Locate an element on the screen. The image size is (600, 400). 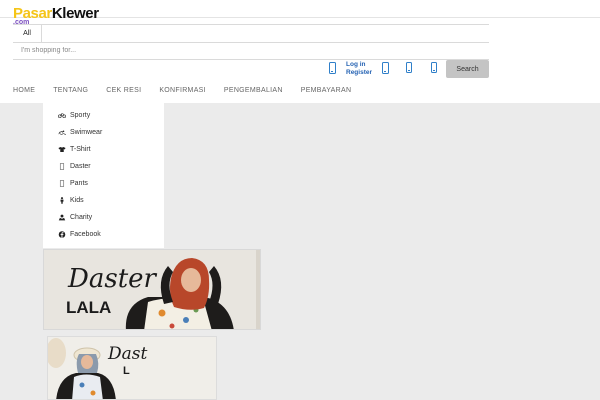
category-item-swimwear: Swimwear is located at coordinates (80, 132).